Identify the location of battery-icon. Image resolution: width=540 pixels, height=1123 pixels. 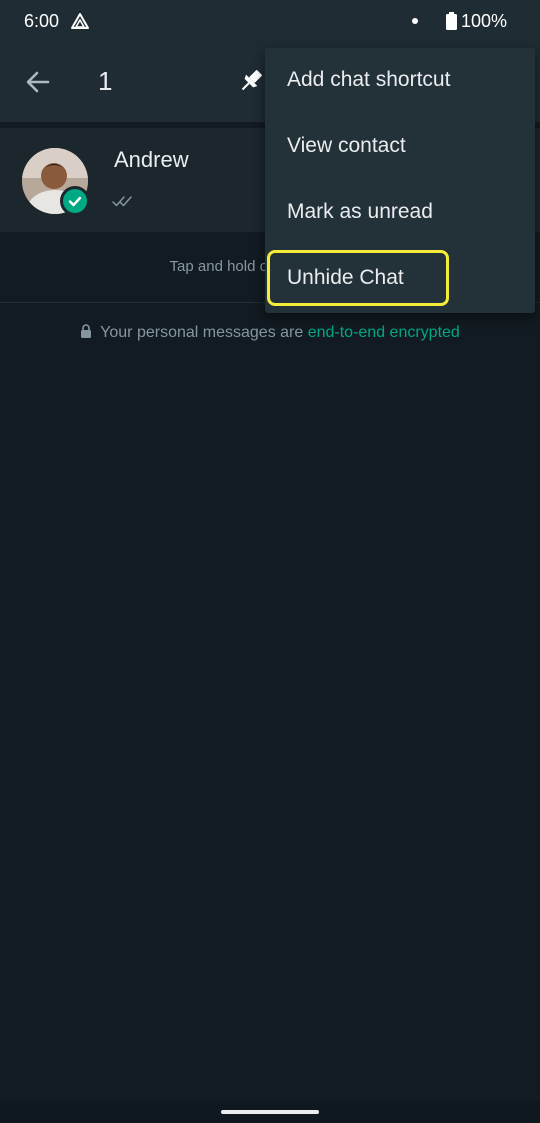
(451, 21).